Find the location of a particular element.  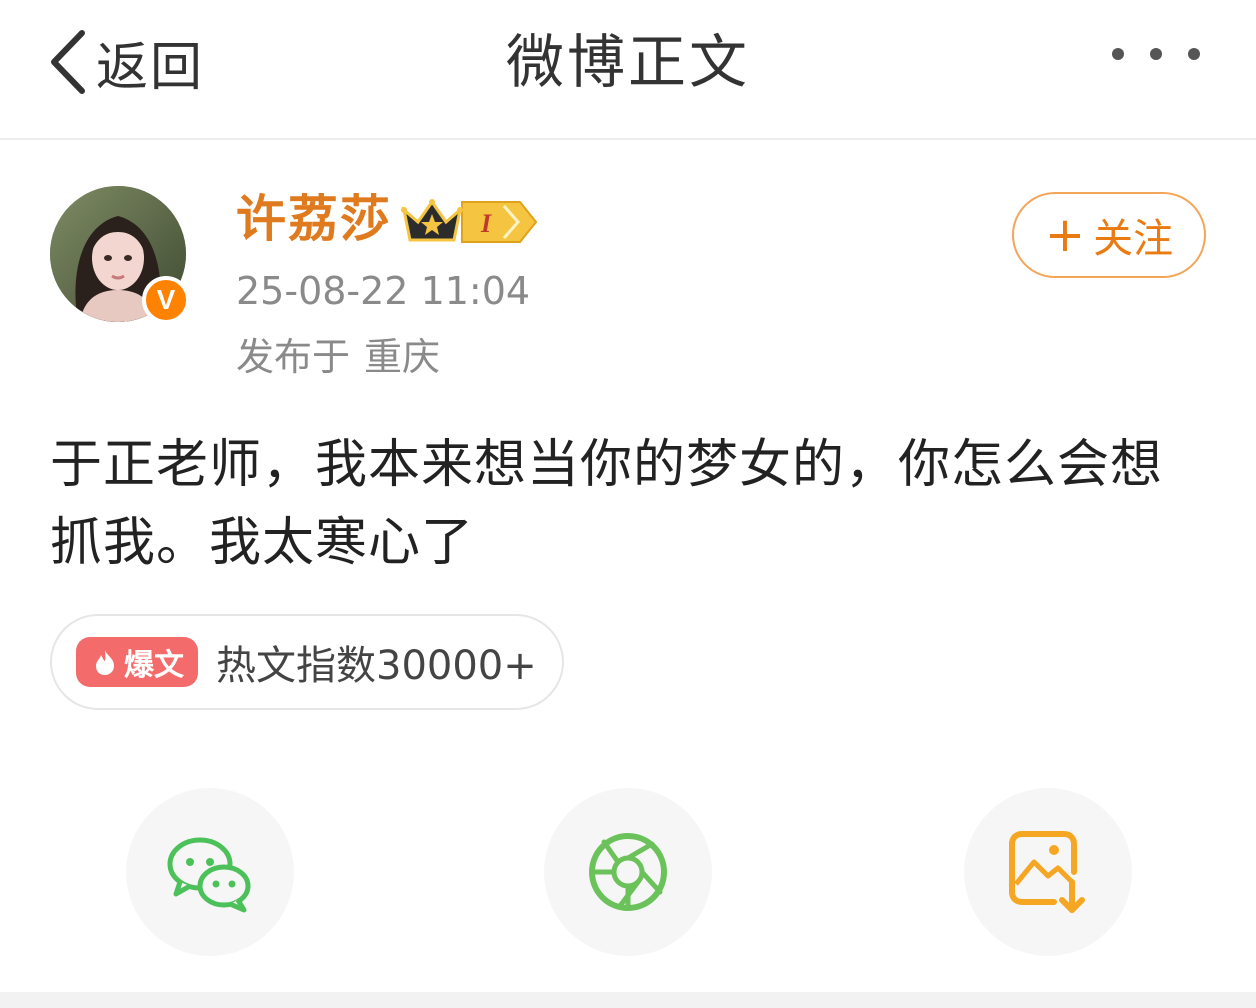

back-button: 返回 is located at coordinates (125, 62).